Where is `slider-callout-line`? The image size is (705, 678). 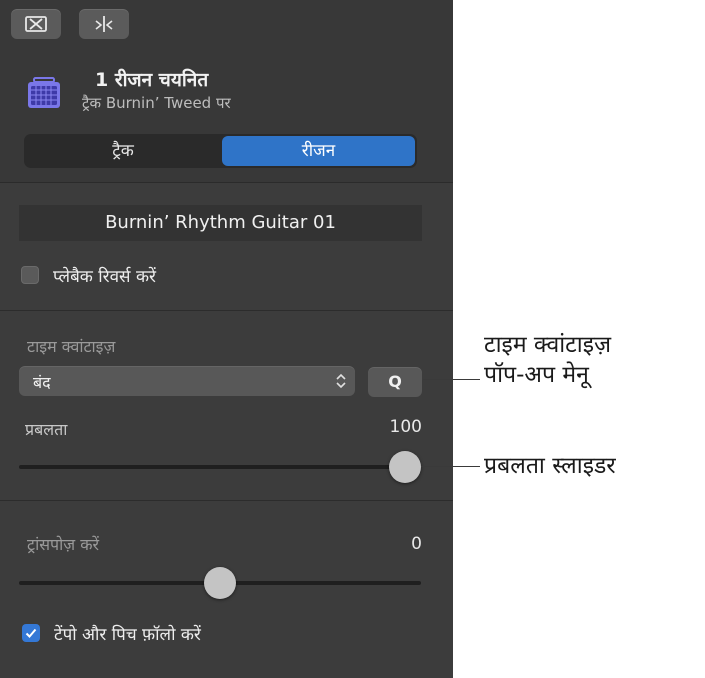
slider-callout-line is located at coordinates (450, 466).